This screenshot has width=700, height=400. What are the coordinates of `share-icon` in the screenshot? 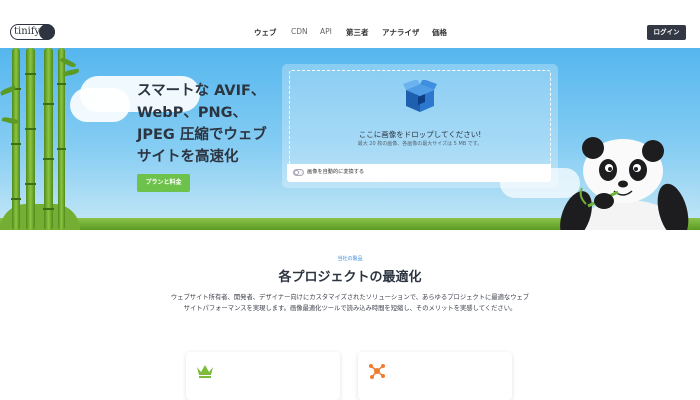 It's located at (377, 371).